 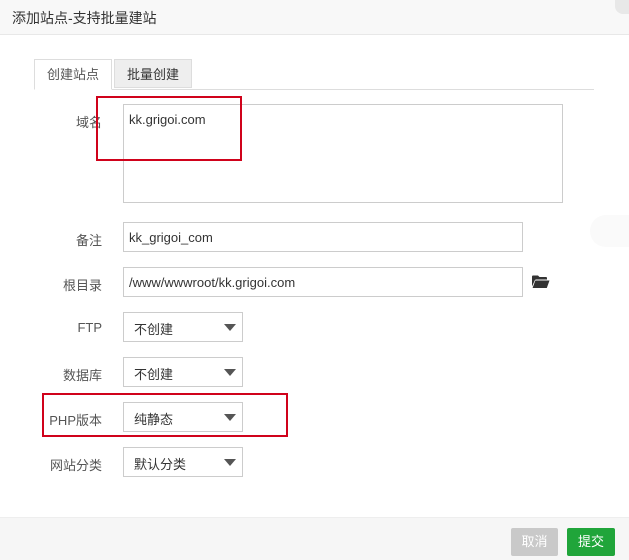 I want to click on database-label: 数据库, so click(x=82, y=375).